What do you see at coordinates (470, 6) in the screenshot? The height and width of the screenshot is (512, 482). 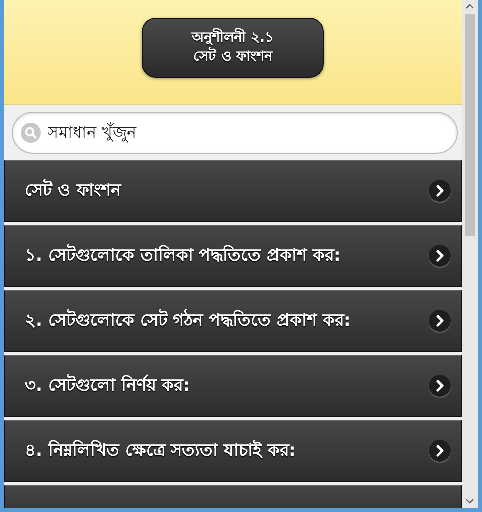 I see `scroll-up-icon` at bounding box center [470, 6].